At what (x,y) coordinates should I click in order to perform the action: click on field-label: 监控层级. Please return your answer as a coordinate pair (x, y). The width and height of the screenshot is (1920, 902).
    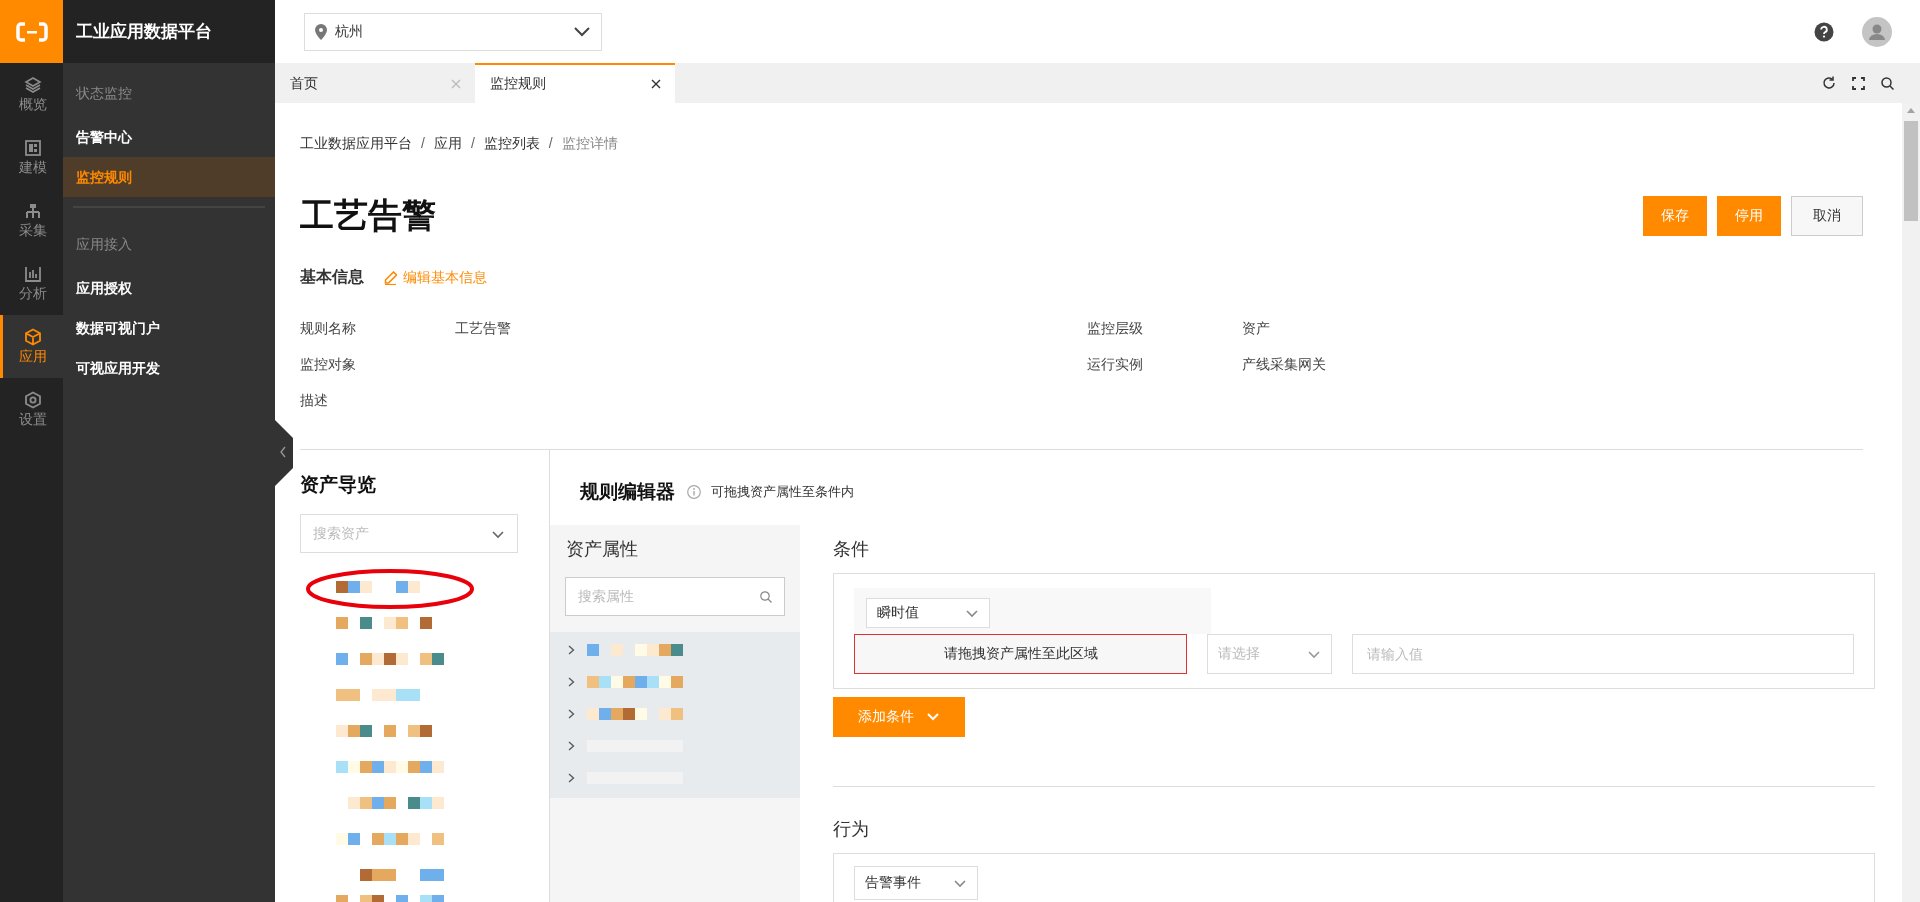
    Looking at the image, I should click on (1115, 328).